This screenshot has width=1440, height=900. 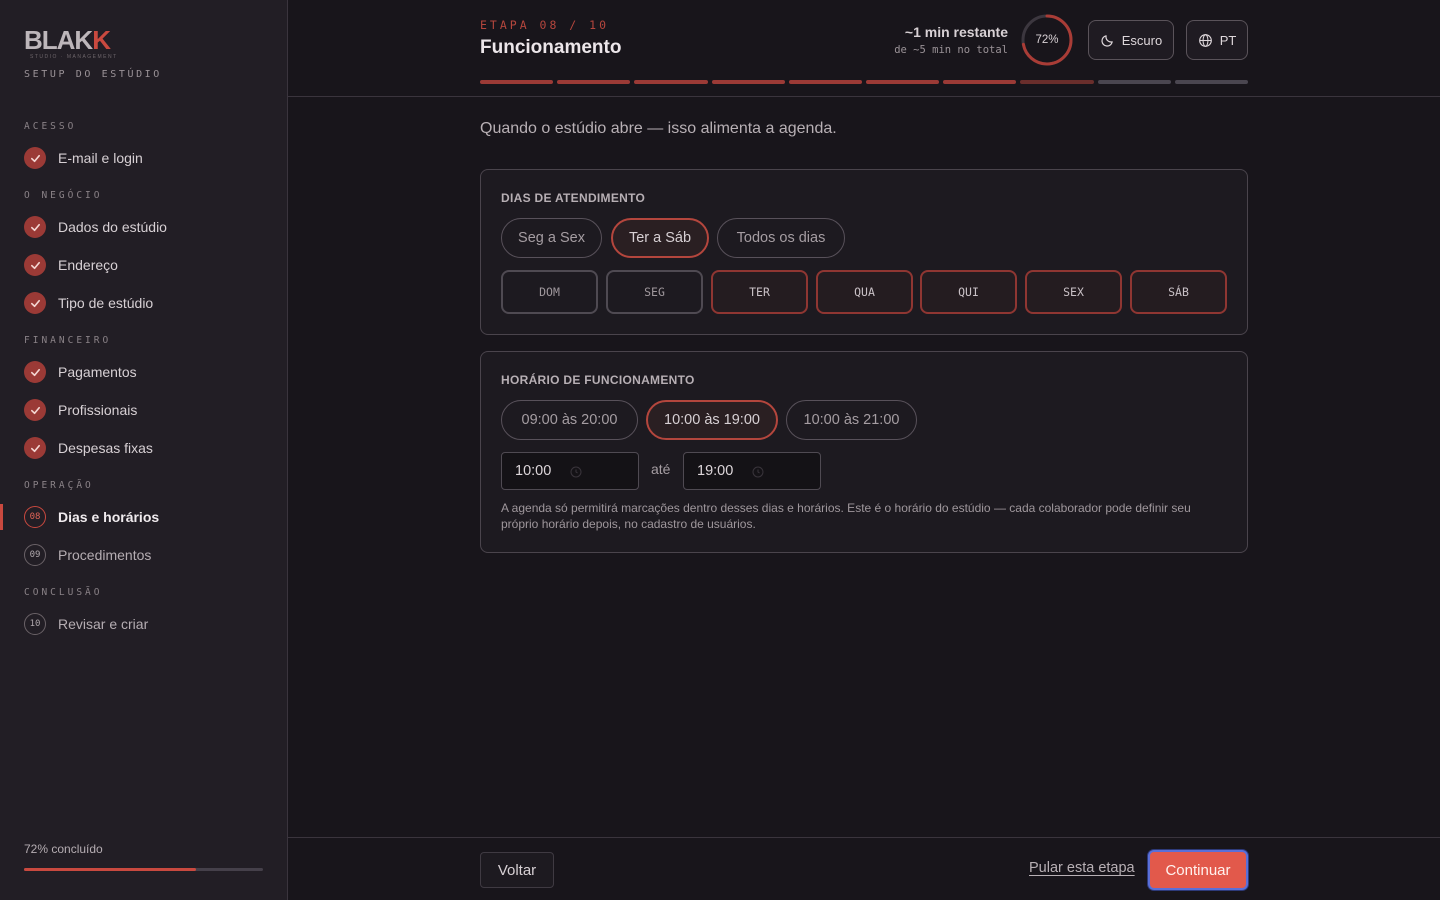 I want to click on preset-ter-sab-button: Ter a Sáb, so click(x=660, y=238).